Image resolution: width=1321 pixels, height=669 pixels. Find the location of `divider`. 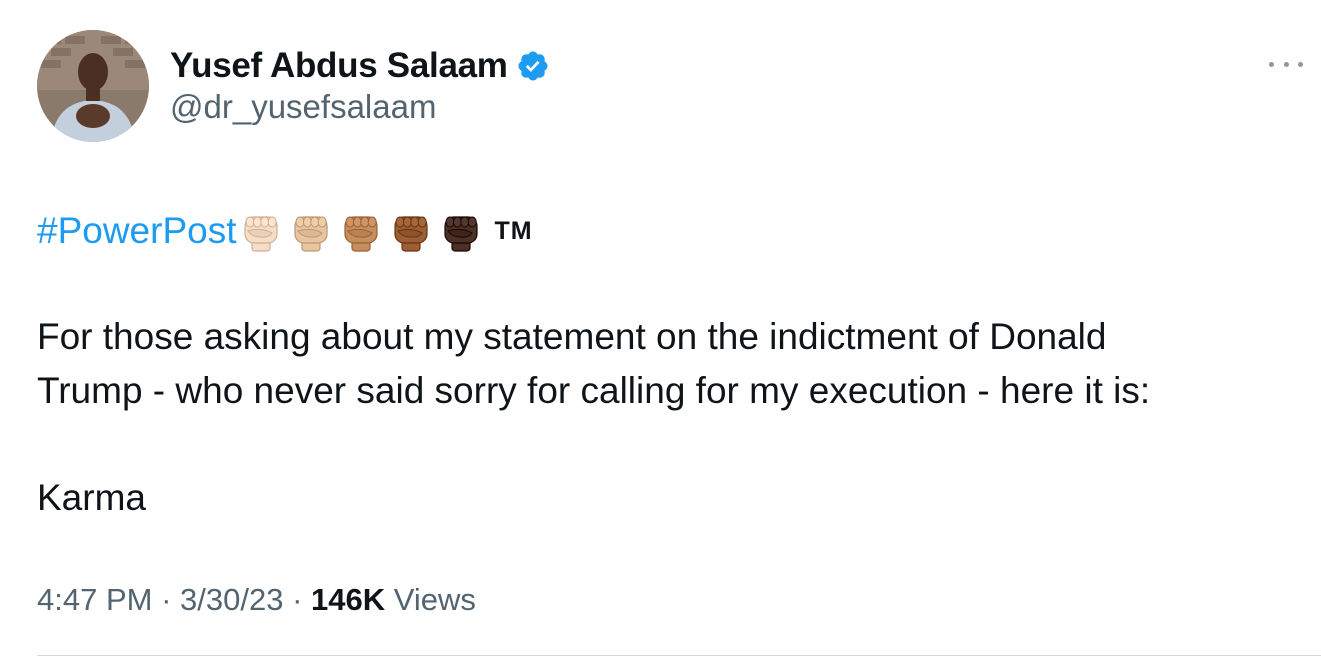

divider is located at coordinates (679, 655).